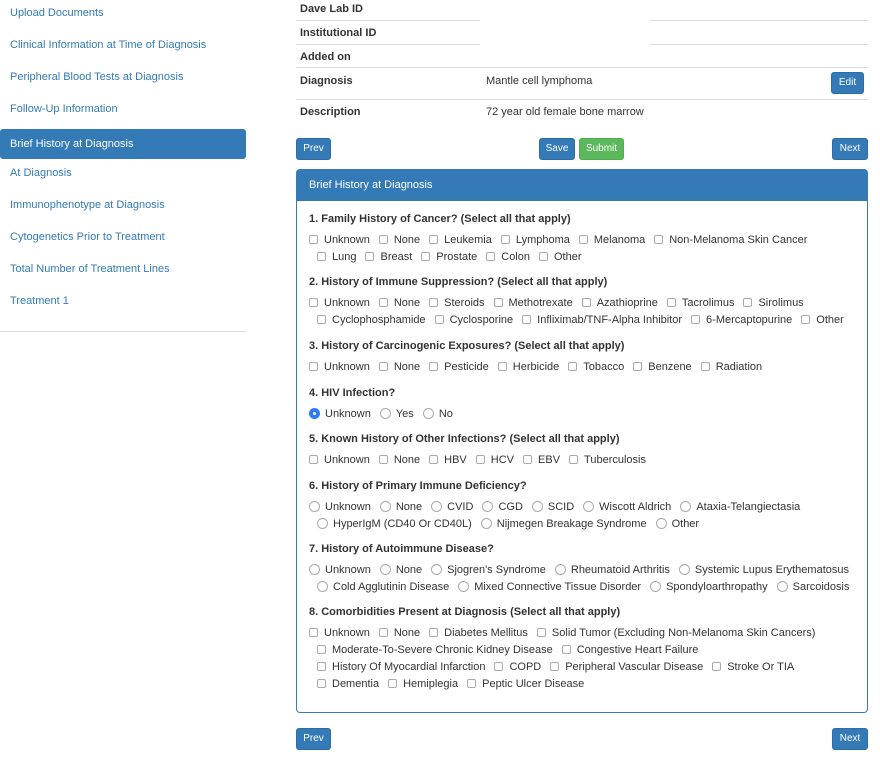 The width and height of the screenshot is (880, 760). I want to click on next-button-bottom: Next, so click(850, 739).